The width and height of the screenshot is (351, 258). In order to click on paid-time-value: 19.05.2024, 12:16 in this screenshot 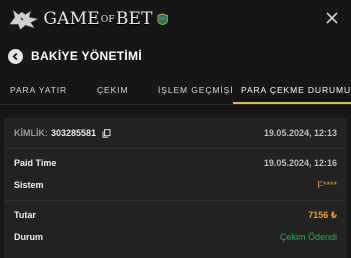, I will do `click(300, 163)`.